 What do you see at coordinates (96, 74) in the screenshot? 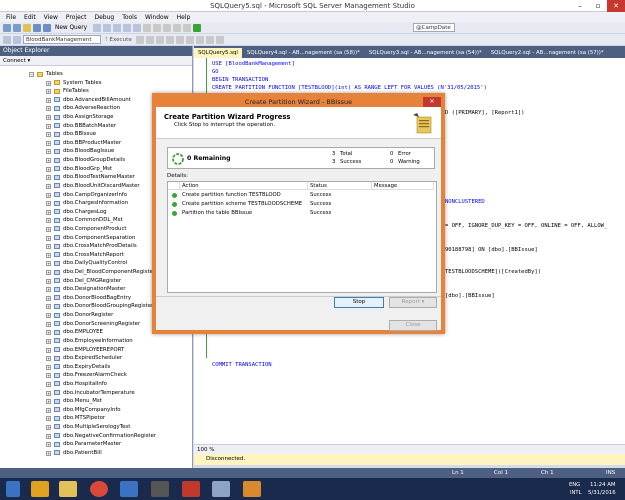
I see `tree-tables-folder: − Tables` at bounding box center [96, 74].